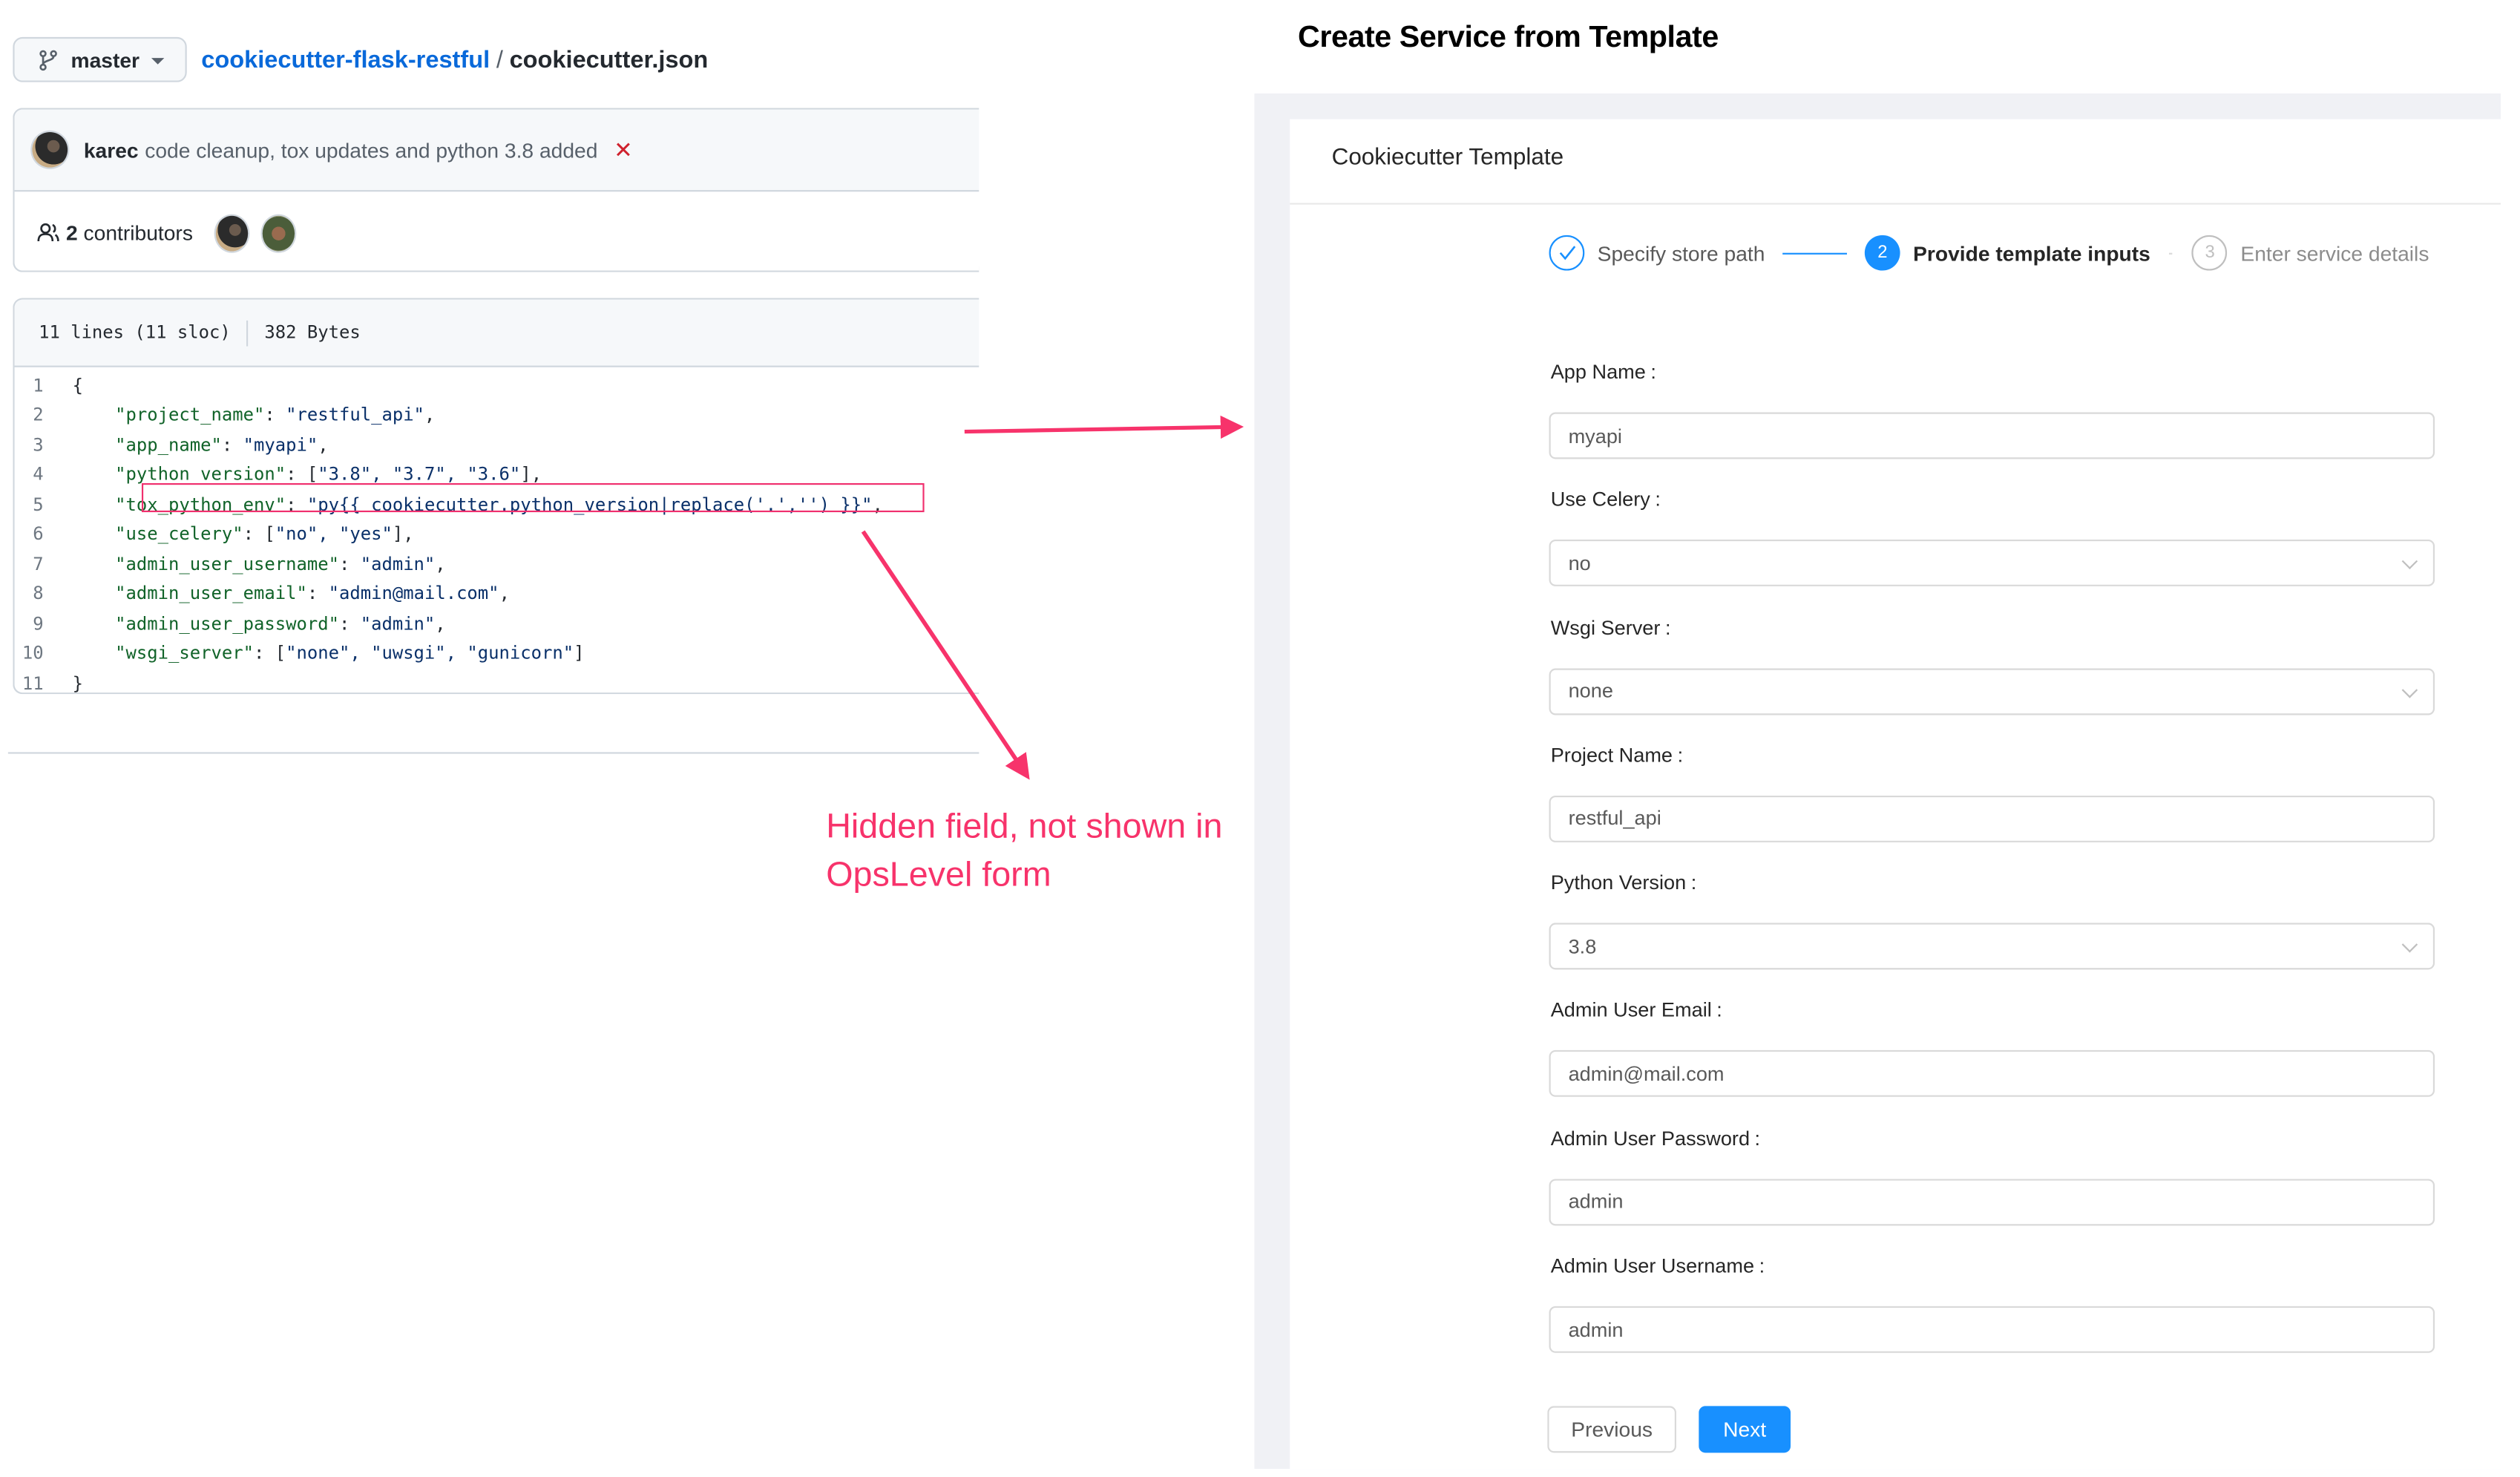  What do you see at coordinates (1992, 563) in the screenshot?
I see `use-celery-select: no` at bounding box center [1992, 563].